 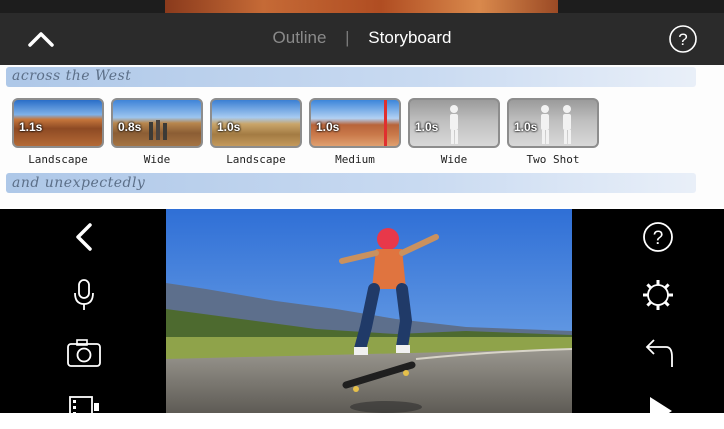 I want to click on tab-storyboard: Storyboard, so click(x=409, y=37).